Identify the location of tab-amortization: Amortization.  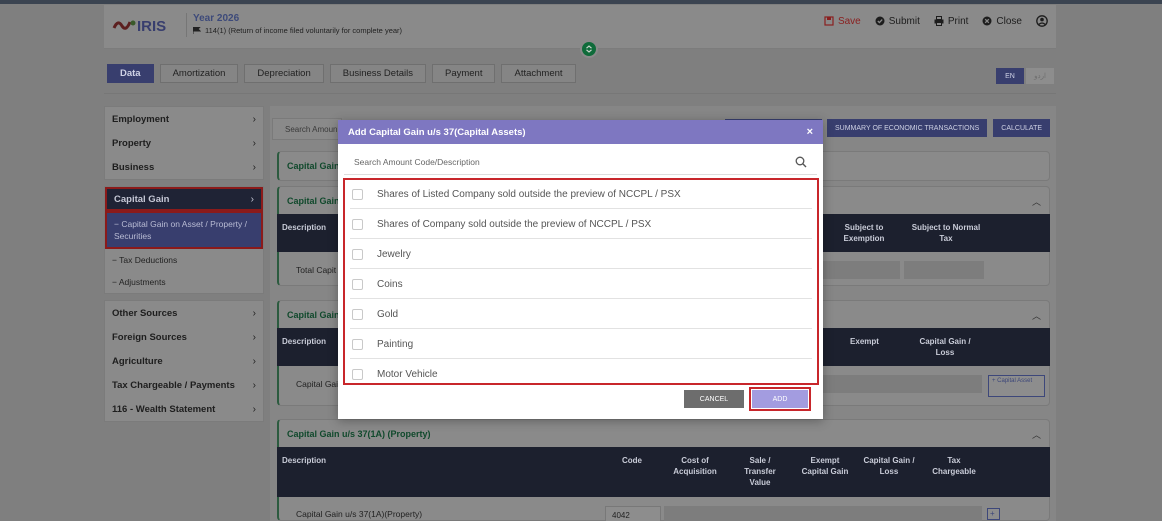
(199, 73).